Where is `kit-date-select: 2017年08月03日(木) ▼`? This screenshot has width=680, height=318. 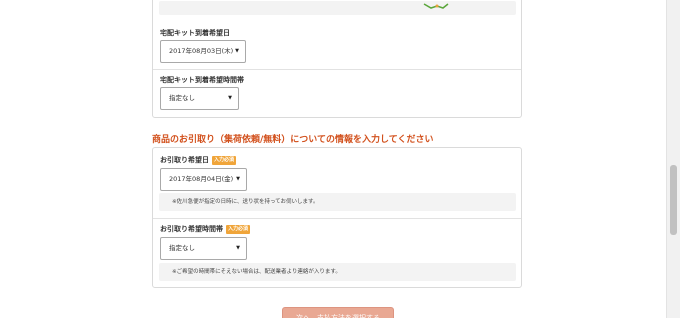
kit-date-select: 2017年08月03日(木) ▼ is located at coordinates (203, 51).